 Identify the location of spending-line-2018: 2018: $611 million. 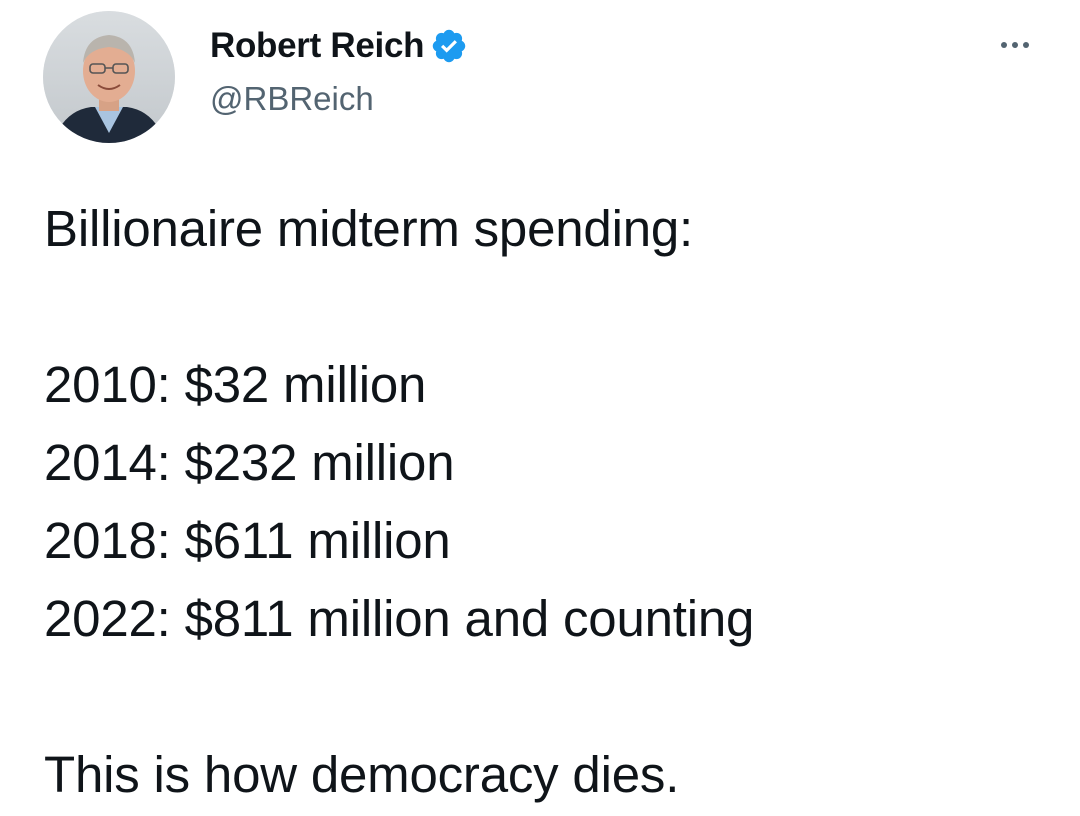
(247, 540).